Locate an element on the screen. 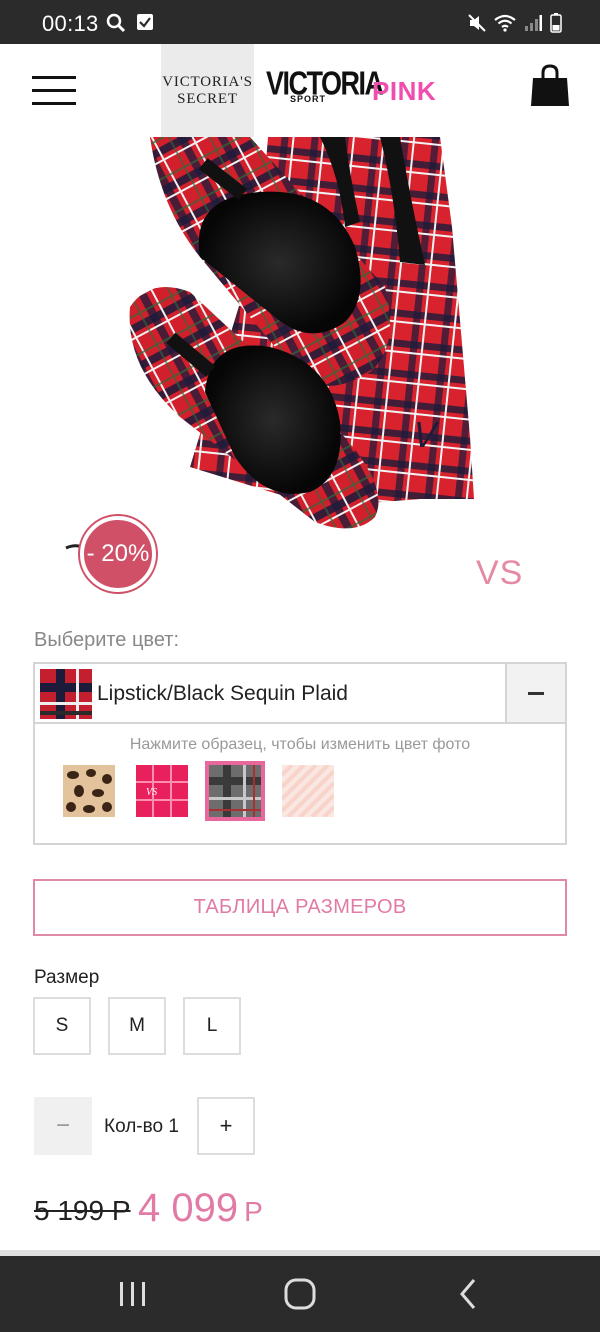 The height and width of the screenshot is (1332, 600). swatch-pink-logo: VS is located at coordinates (162, 791).